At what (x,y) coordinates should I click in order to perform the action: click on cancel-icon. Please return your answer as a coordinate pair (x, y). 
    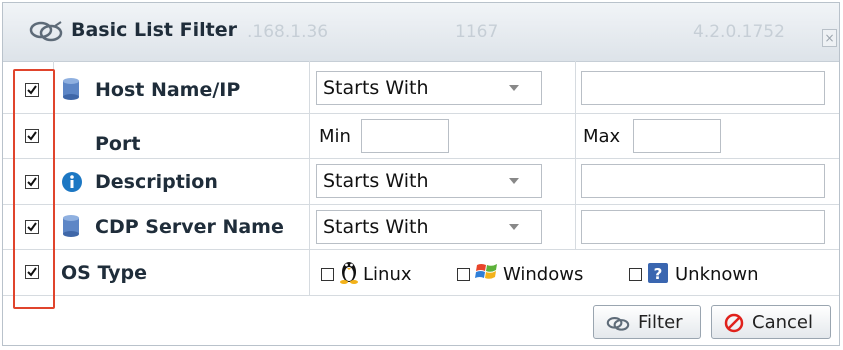
    Looking at the image, I should click on (734, 323).